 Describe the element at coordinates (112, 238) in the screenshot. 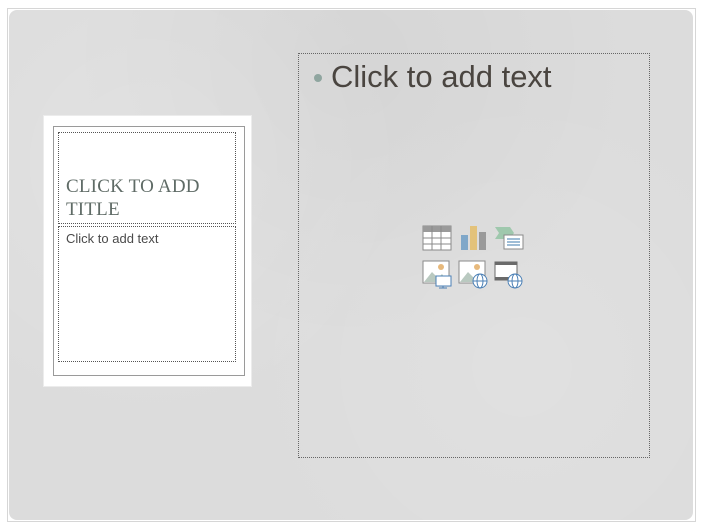

I see `text-placeholder-text: Click to add text` at that location.